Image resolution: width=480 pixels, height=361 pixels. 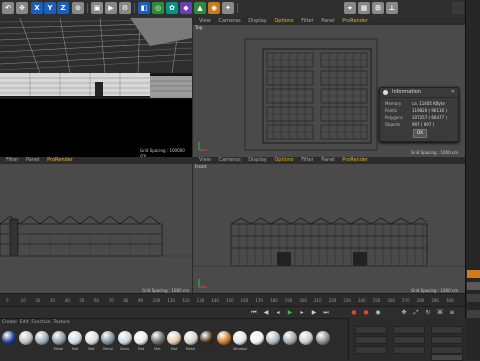 What do you see at coordinates (266, 313) in the screenshot?
I see `previous-key-icon: ◀` at bounding box center [266, 313].